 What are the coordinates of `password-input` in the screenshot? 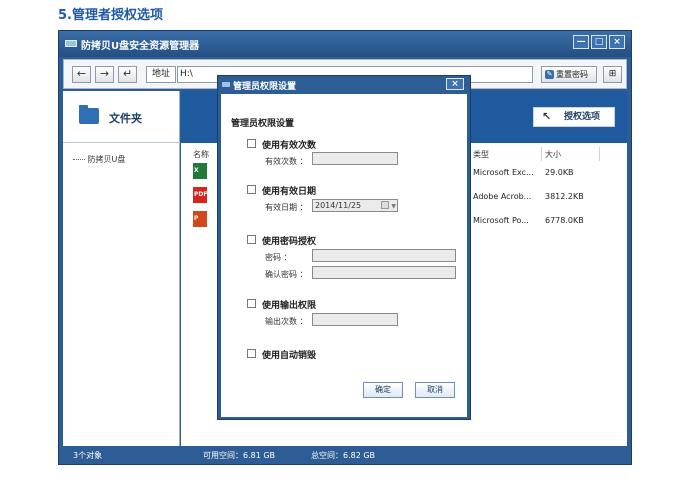 It's located at (384, 255).